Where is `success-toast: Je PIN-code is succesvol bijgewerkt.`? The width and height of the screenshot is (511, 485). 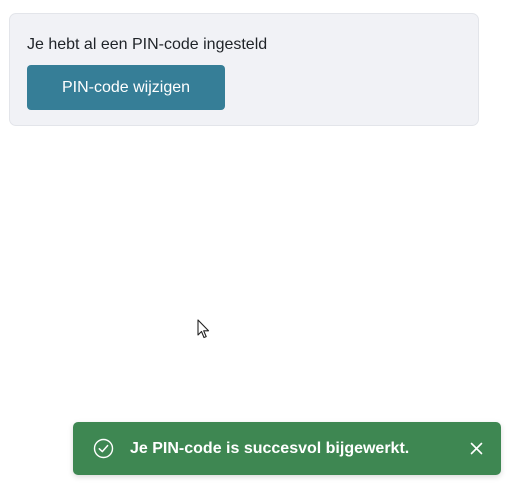
success-toast: Je PIN-code is succesvol bijgewerkt. is located at coordinates (287, 448).